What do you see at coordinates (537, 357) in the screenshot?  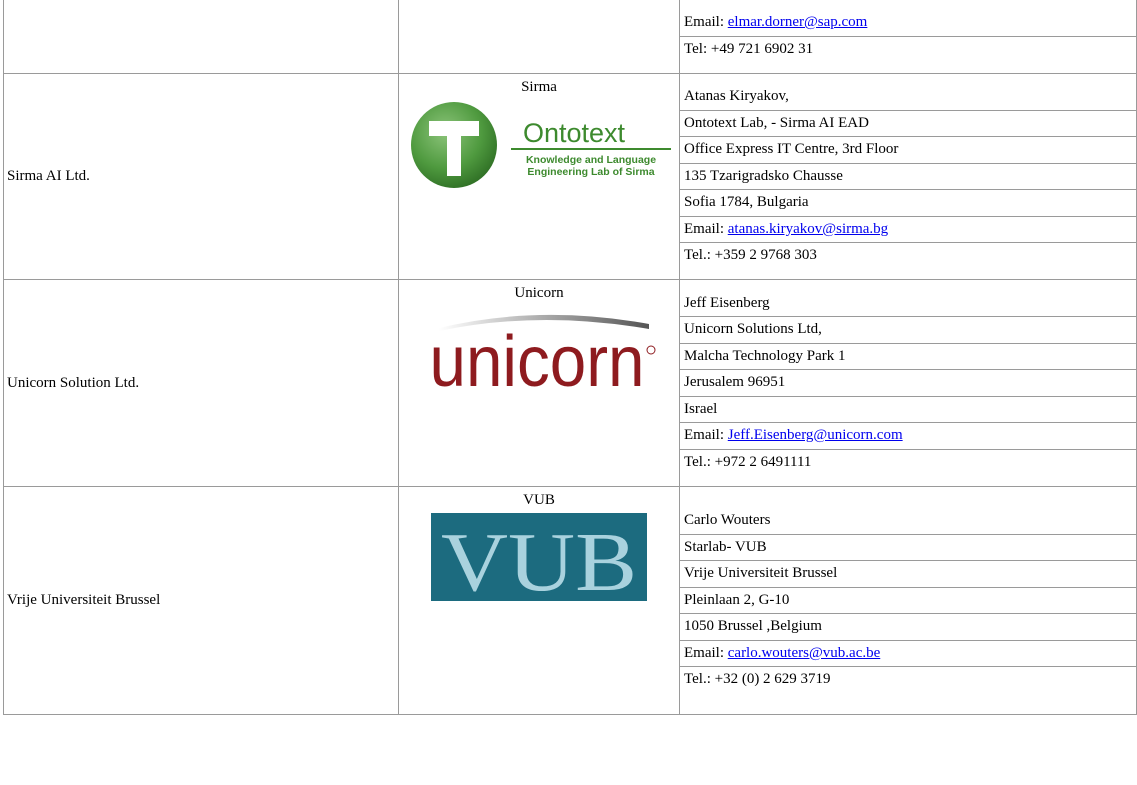 I see `unicorn-logo-title: unicorn` at bounding box center [537, 357].